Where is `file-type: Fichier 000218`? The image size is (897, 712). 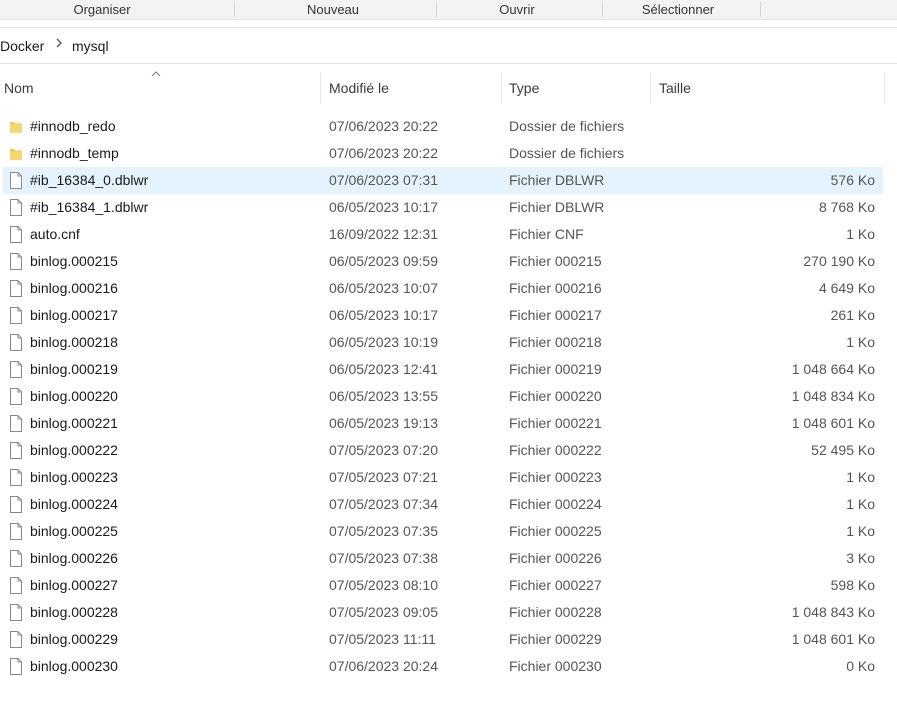 file-type: Fichier 000218 is located at coordinates (555, 342).